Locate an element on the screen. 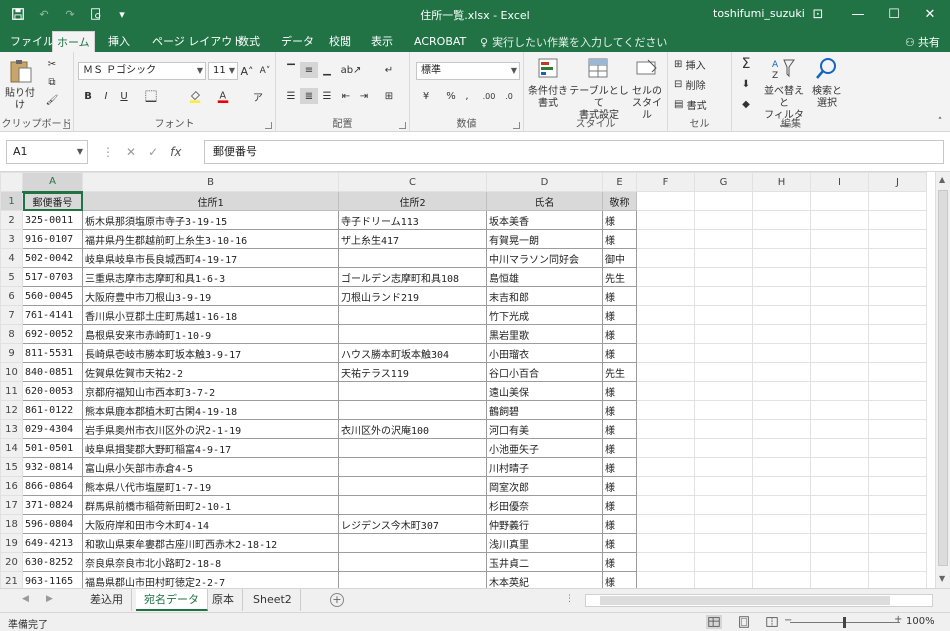  comma-icon: , is located at coordinates (467, 96).